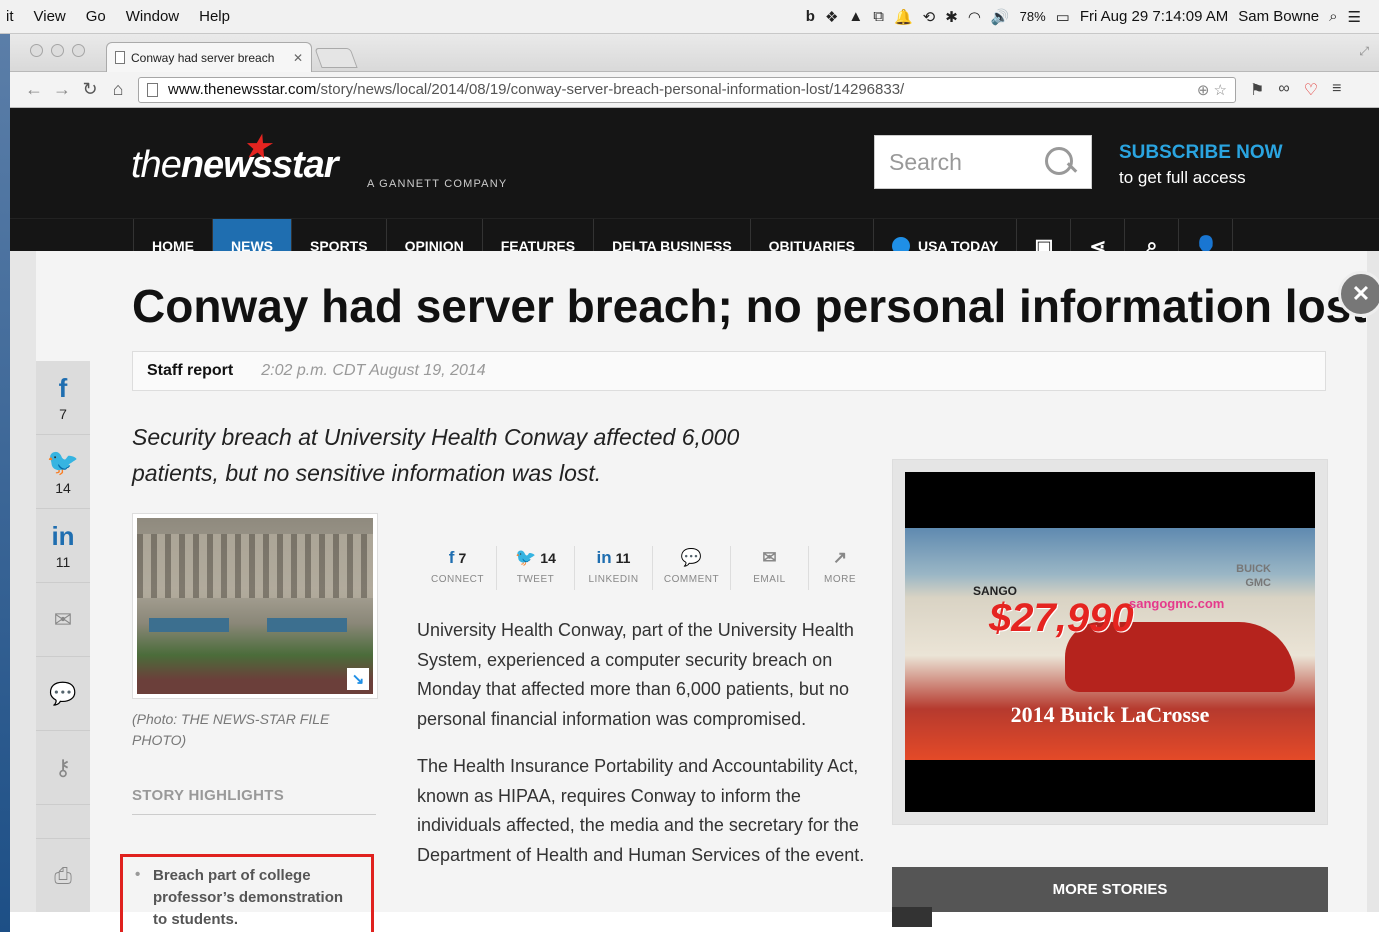 This screenshot has width=1379, height=932. Describe the element at coordinates (903, 17) in the screenshot. I see `notification-icon: 🔔` at that location.